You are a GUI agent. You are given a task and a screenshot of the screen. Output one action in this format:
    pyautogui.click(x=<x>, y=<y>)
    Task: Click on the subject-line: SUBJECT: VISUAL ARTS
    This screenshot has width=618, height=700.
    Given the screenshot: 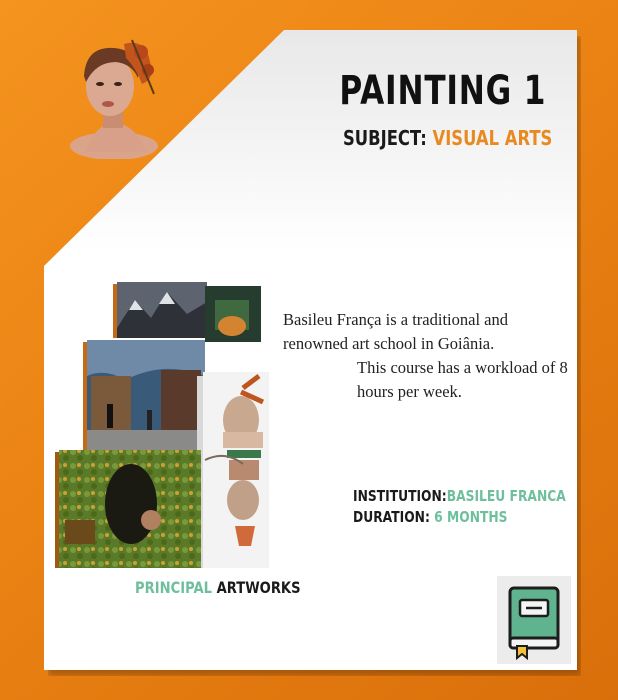 What is the action you would take?
    pyautogui.click(x=447, y=138)
    